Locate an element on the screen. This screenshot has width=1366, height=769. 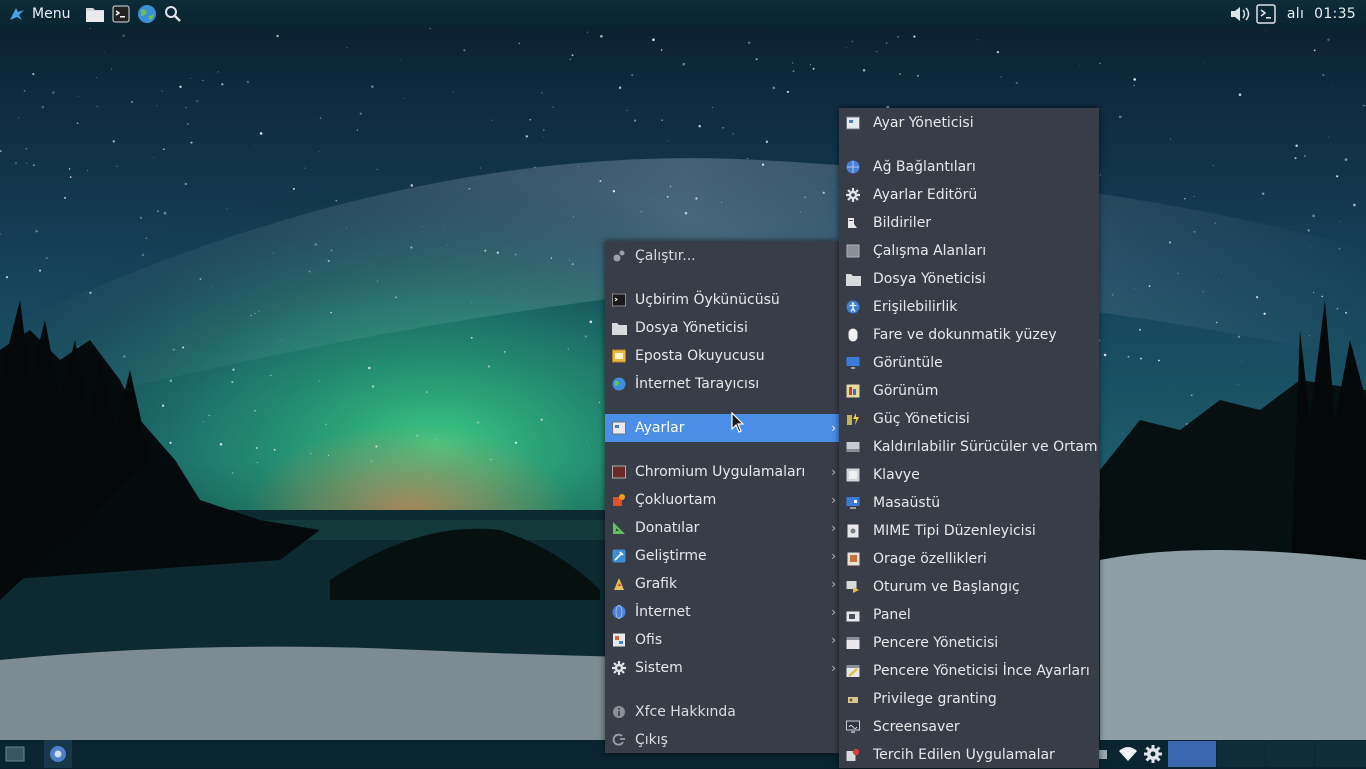
submenu-item-keyboard: Klavye is located at coordinates (969, 475).